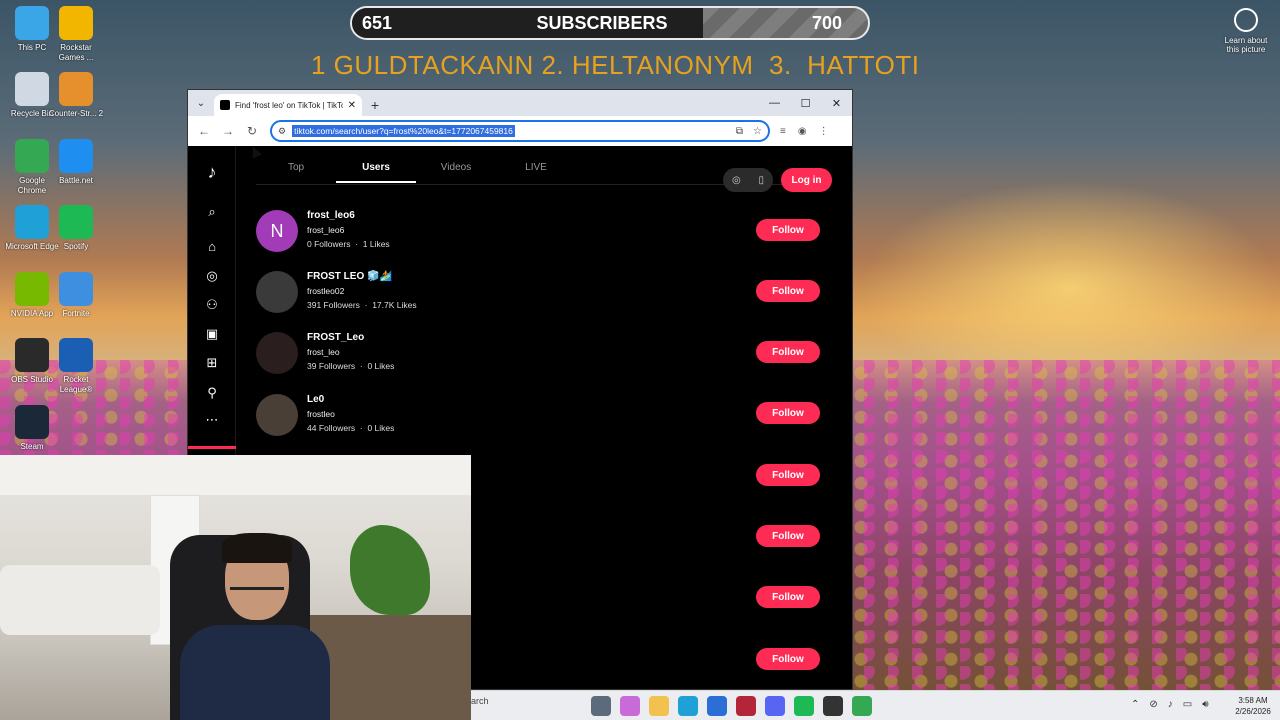  I want to click on upload-plus-icon: ⊞, so click(212, 363).